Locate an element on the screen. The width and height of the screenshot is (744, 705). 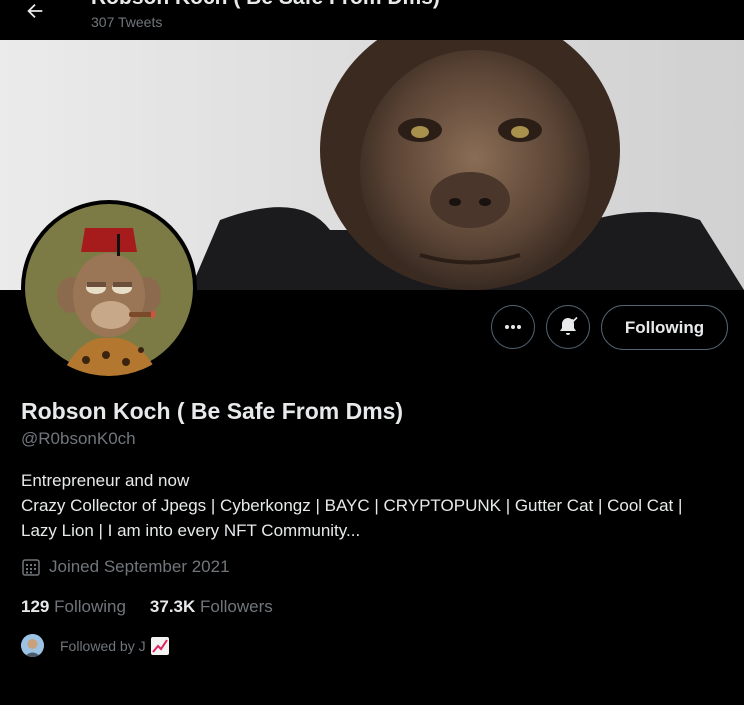
chart-increasing-emoji is located at coordinates (159, 645).